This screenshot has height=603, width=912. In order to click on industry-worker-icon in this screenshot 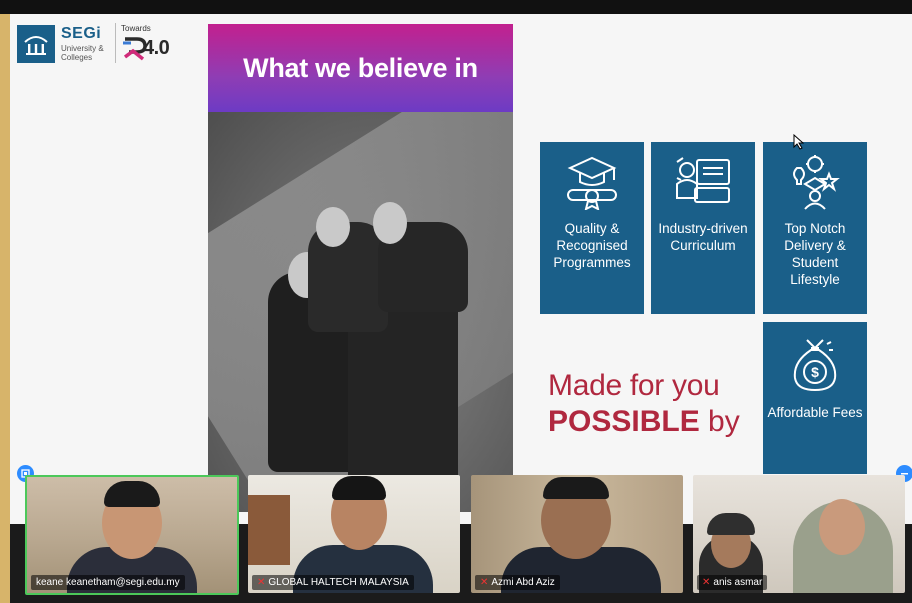, I will do `click(703, 180)`.